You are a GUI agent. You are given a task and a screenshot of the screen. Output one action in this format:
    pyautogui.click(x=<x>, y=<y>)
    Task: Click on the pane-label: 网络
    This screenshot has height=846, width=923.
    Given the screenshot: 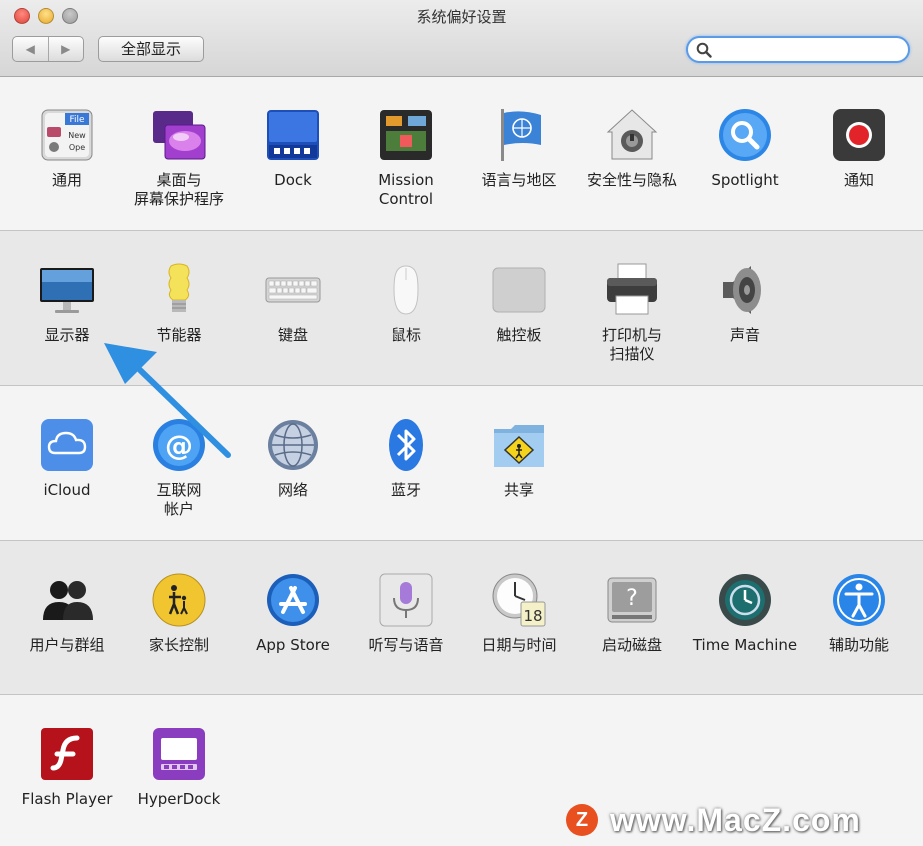 What is the action you would take?
    pyautogui.click(x=292, y=490)
    